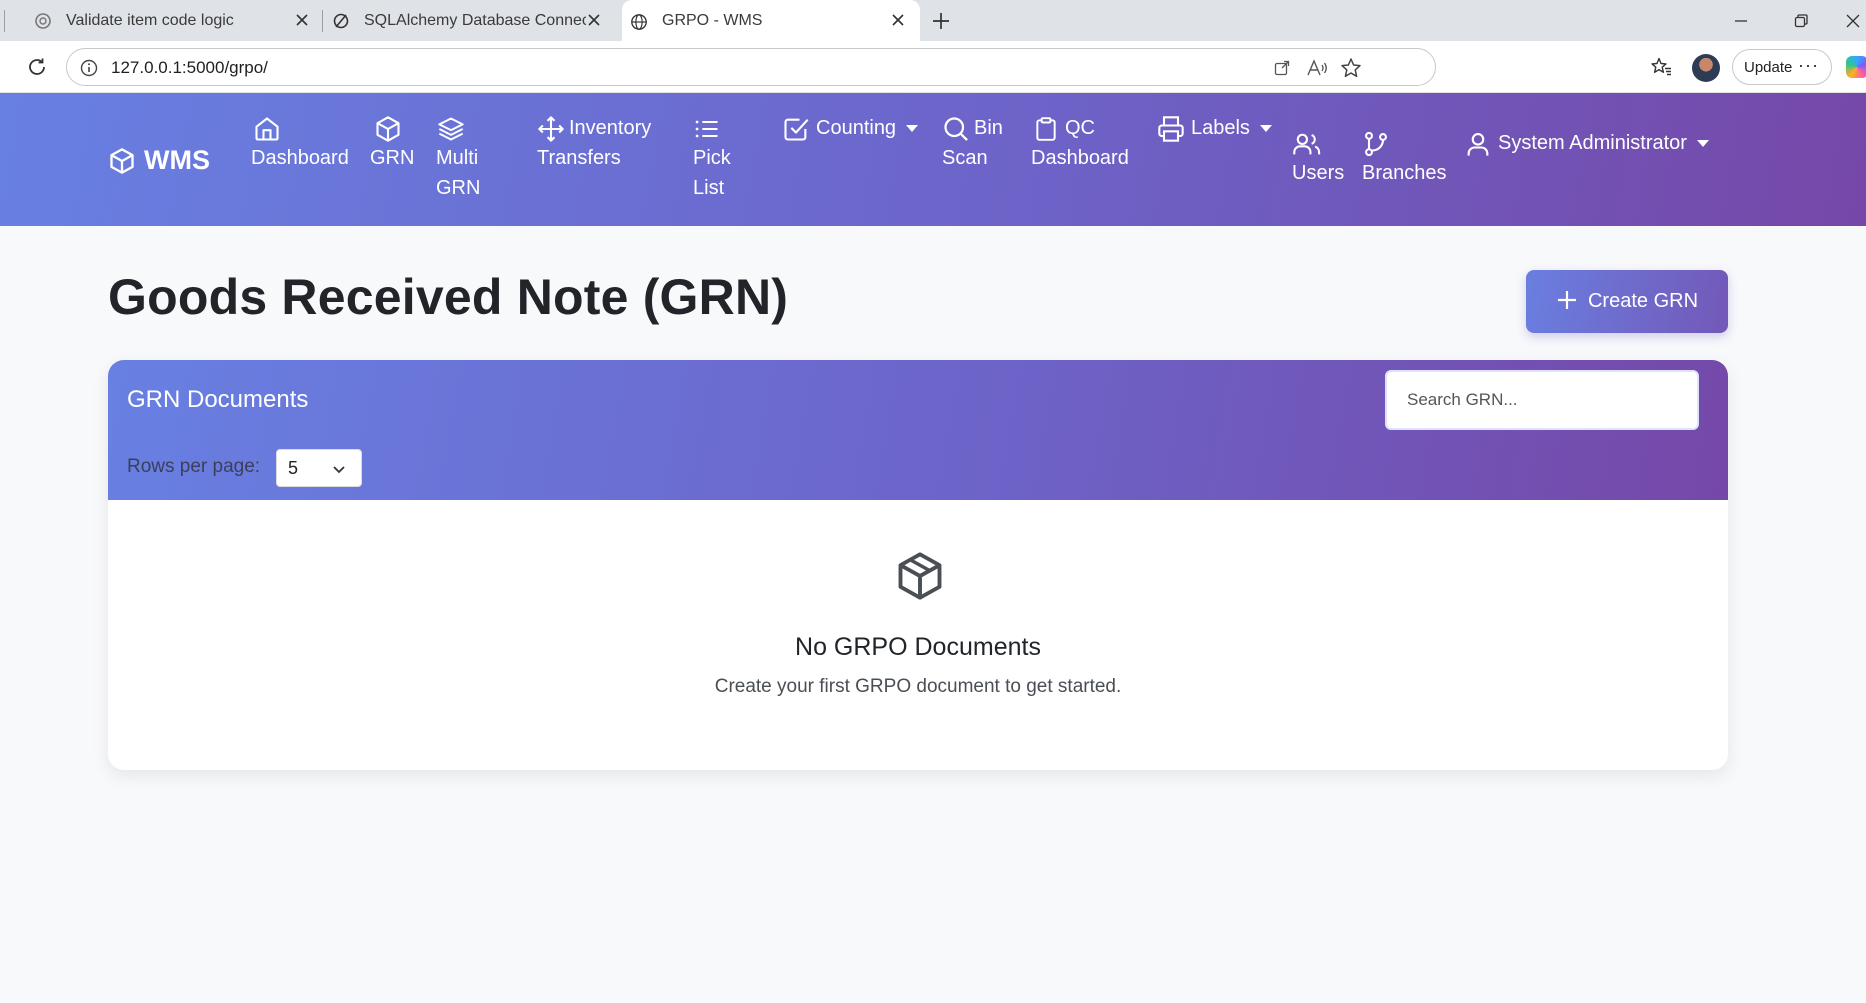  What do you see at coordinates (594, 143) in the screenshot?
I see `nav-inventory-transfers: Inventory Transfers` at bounding box center [594, 143].